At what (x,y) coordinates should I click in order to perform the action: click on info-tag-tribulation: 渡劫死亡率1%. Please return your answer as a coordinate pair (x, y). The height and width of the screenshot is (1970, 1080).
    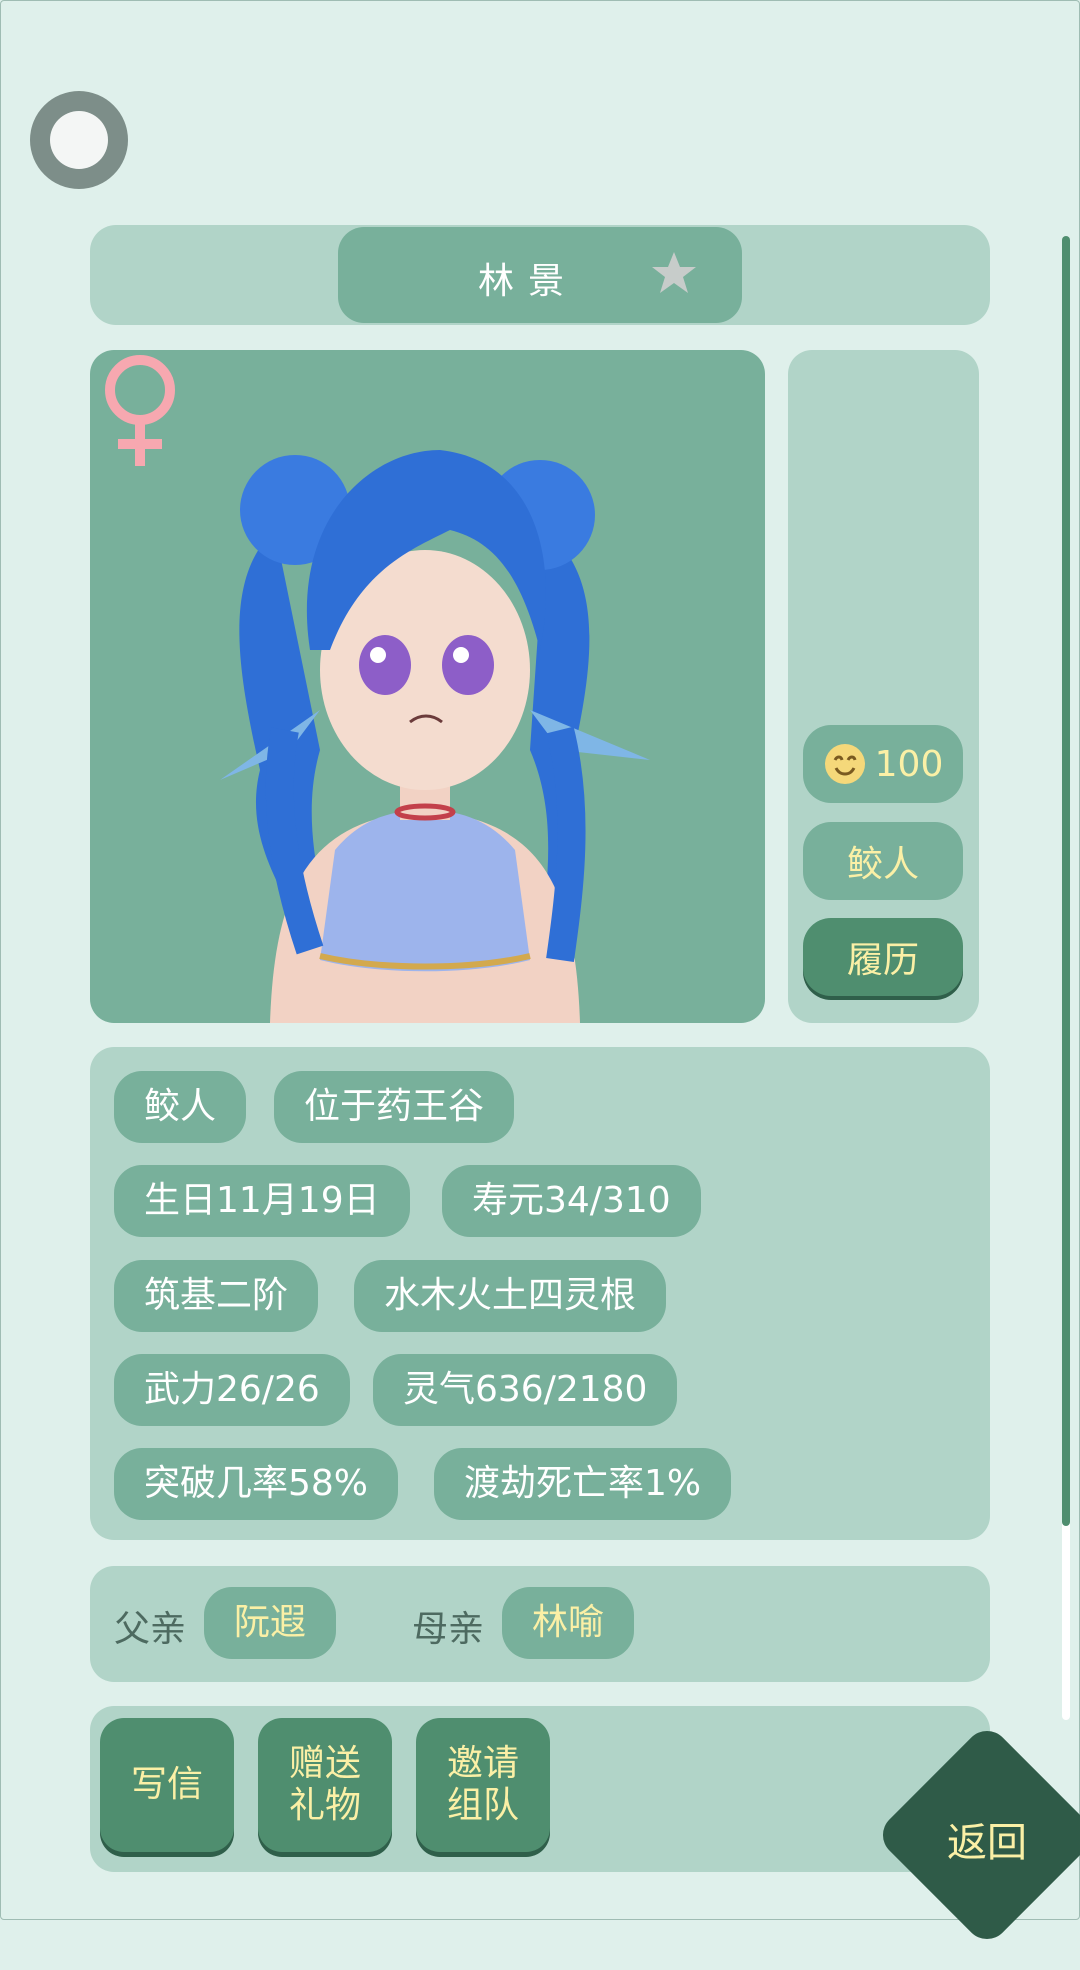
    Looking at the image, I should click on (583, 1484).